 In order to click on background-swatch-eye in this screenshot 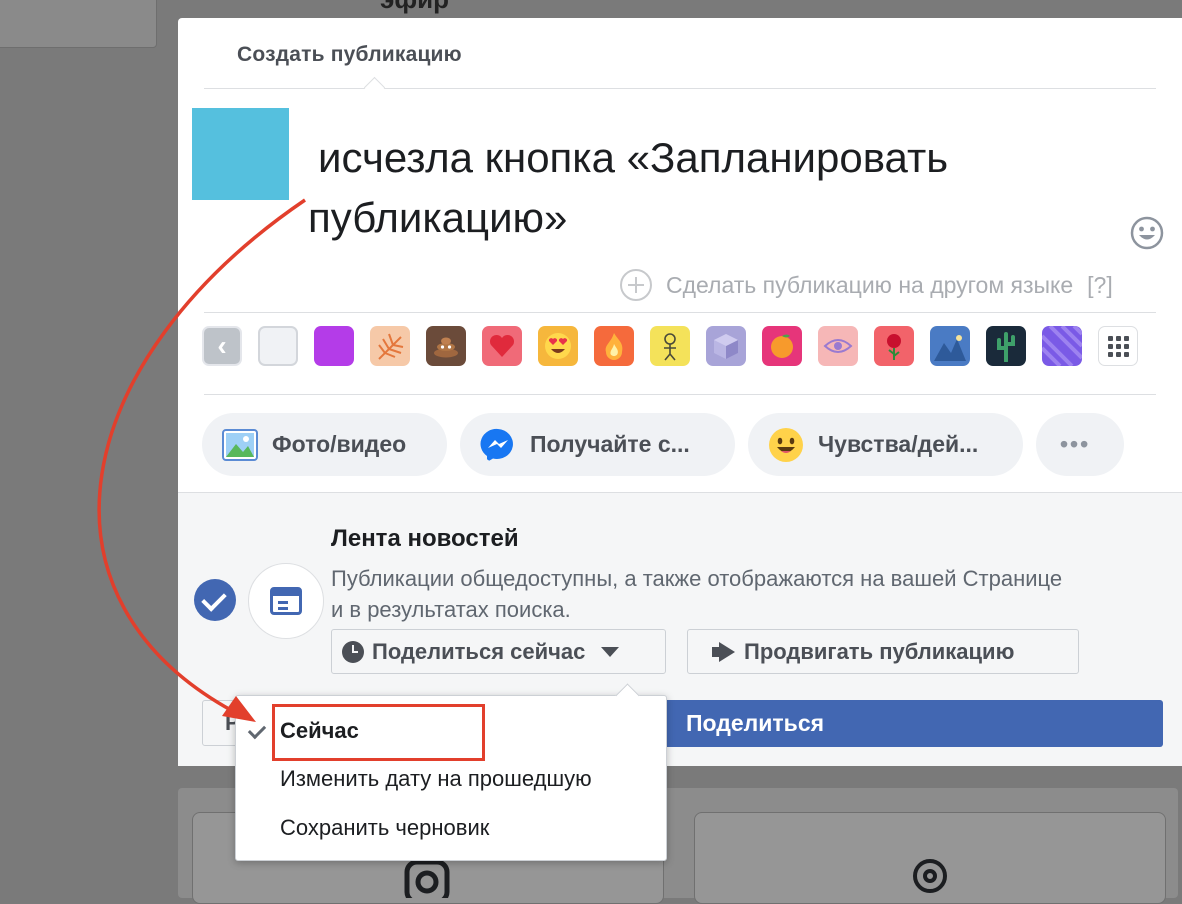, I will do `click(838, 346)`.